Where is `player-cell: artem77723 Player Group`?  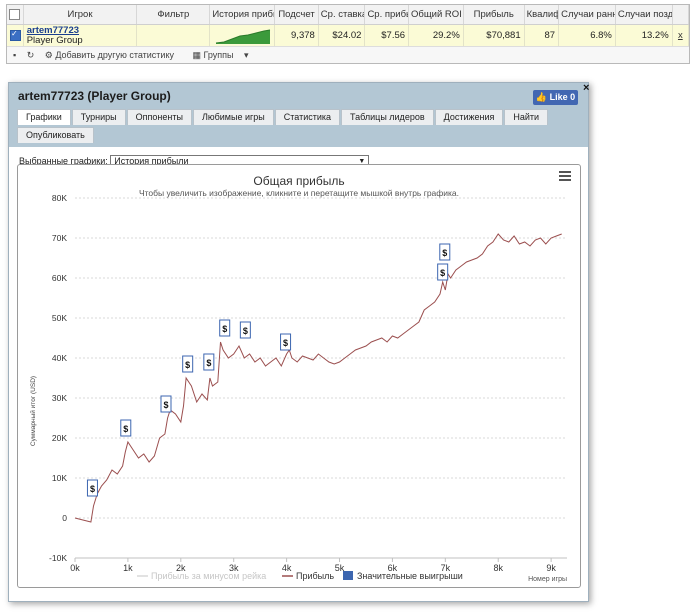 player-cell: artem77723 Player Group is located at coordinates (80, 35).